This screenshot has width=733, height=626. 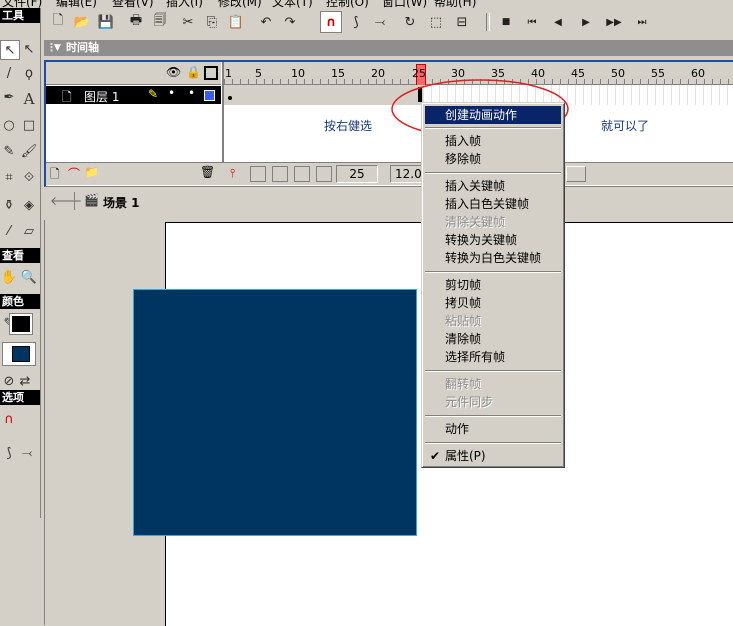 What do you see at coordinates (29, 205) in the screenshot?
I see `paint-bucket-tool-icon: ◈` at bounding box center [29, 205].